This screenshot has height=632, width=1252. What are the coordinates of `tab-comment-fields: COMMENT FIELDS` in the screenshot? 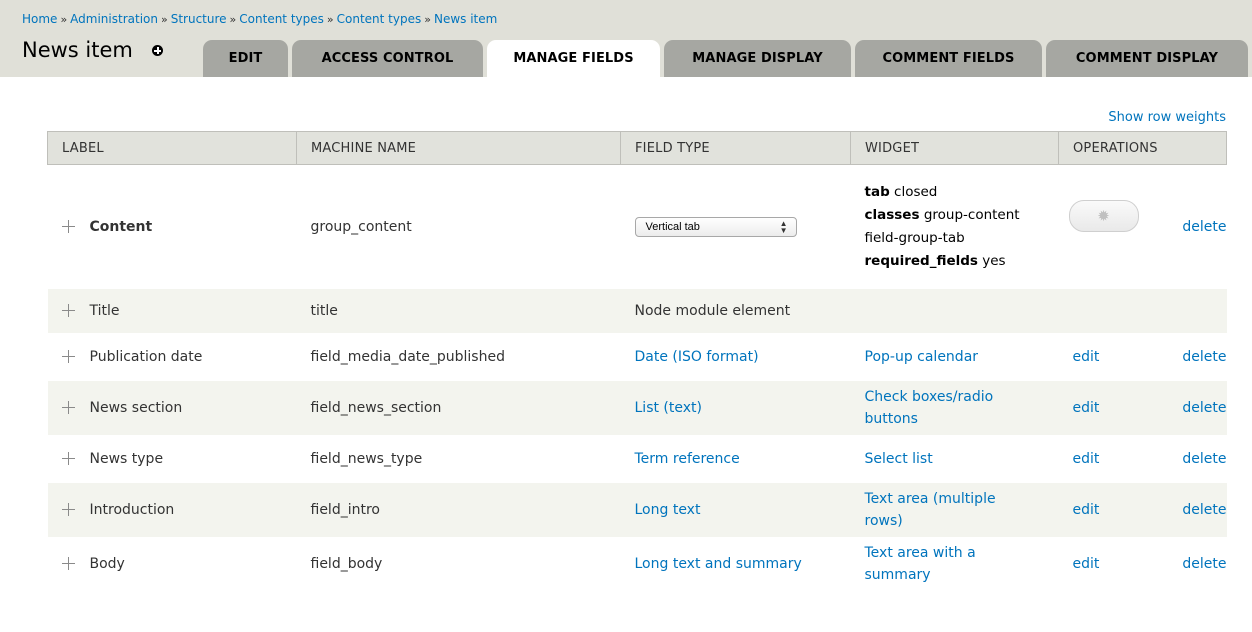 It's located at (948, 58).